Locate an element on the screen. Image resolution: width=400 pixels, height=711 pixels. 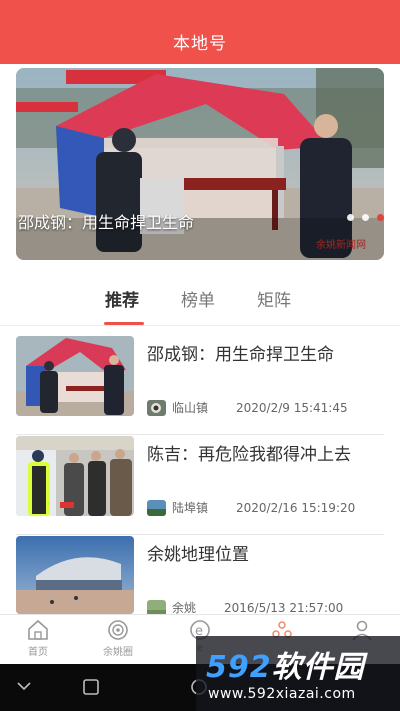
banner-dot-active is located at coordinates (380, 217).